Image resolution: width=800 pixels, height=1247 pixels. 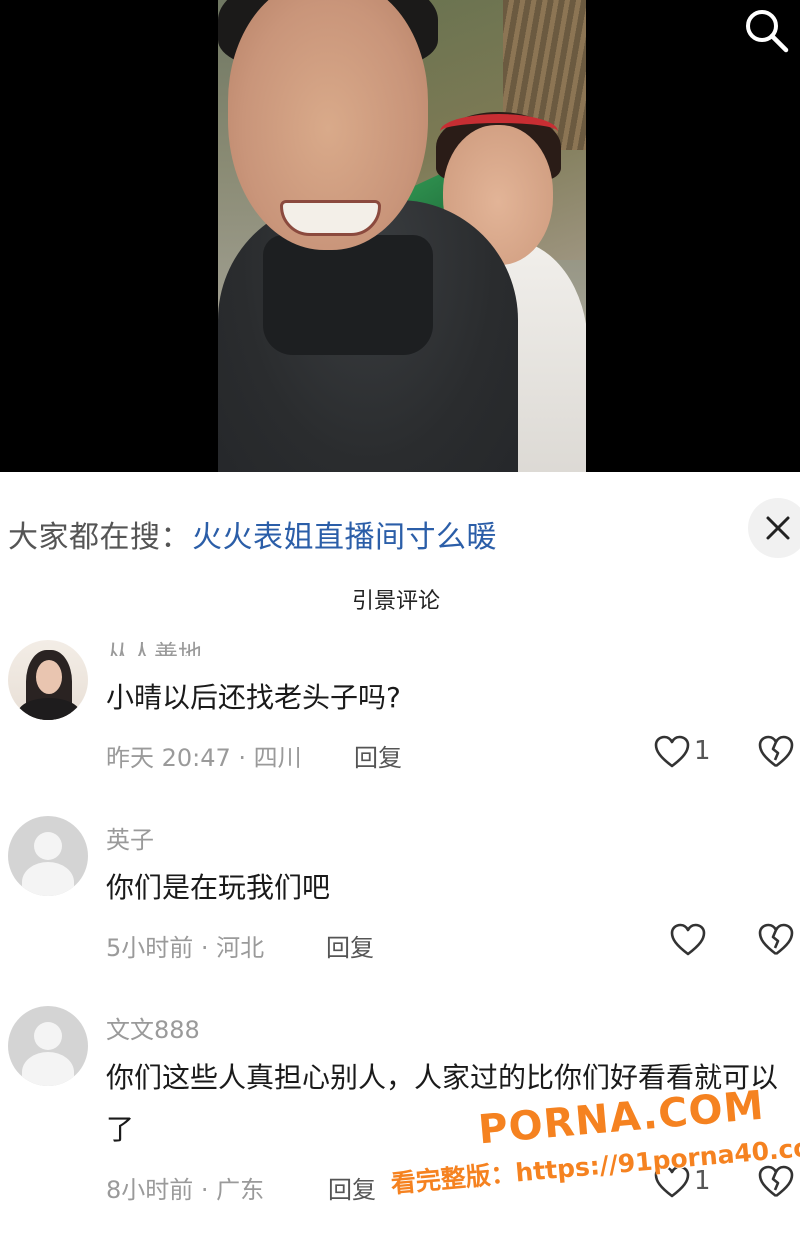 What do you see at coordinates (99, 537) in the screenshot?
I see `hot-search-label: 大家都在搜：` at bounding box center [99, 537].